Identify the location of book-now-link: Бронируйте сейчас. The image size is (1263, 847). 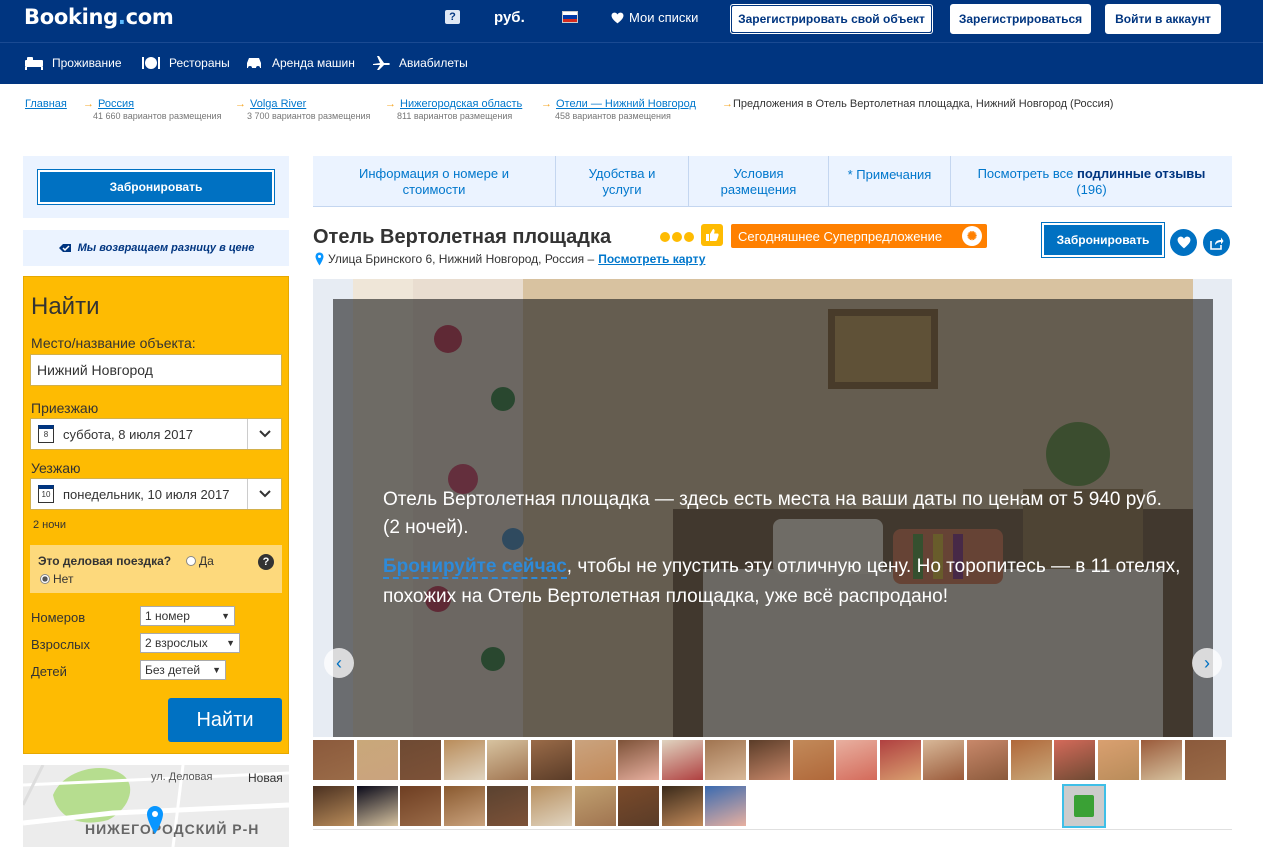
(475, 567).